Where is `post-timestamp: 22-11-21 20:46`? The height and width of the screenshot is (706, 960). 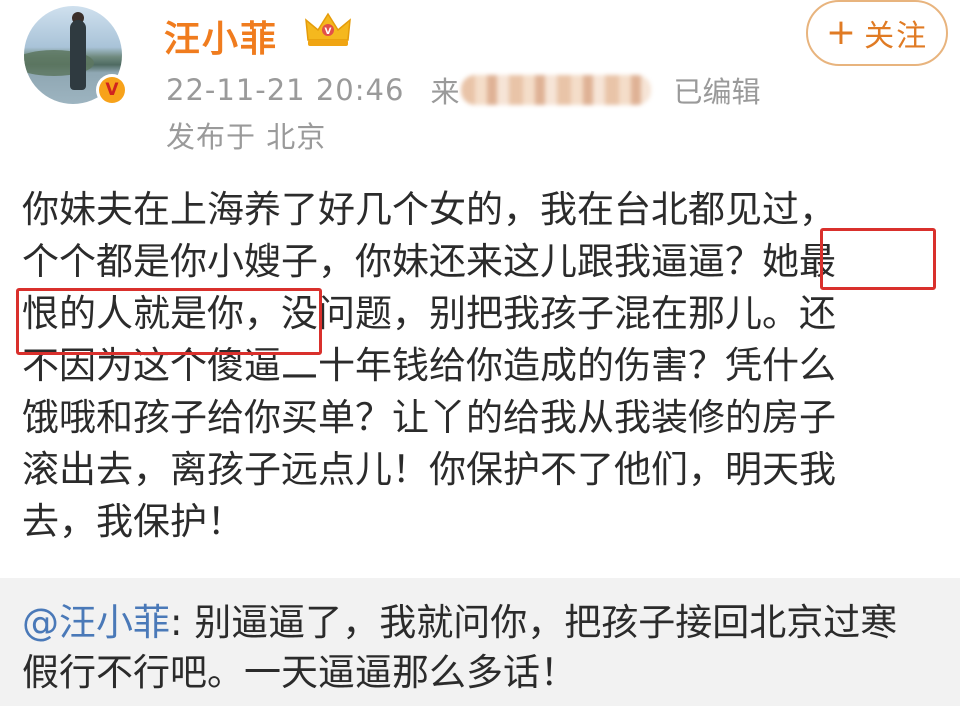 post-timestamp: 22-11-21 20:46 is located at coordinates (285, 90).